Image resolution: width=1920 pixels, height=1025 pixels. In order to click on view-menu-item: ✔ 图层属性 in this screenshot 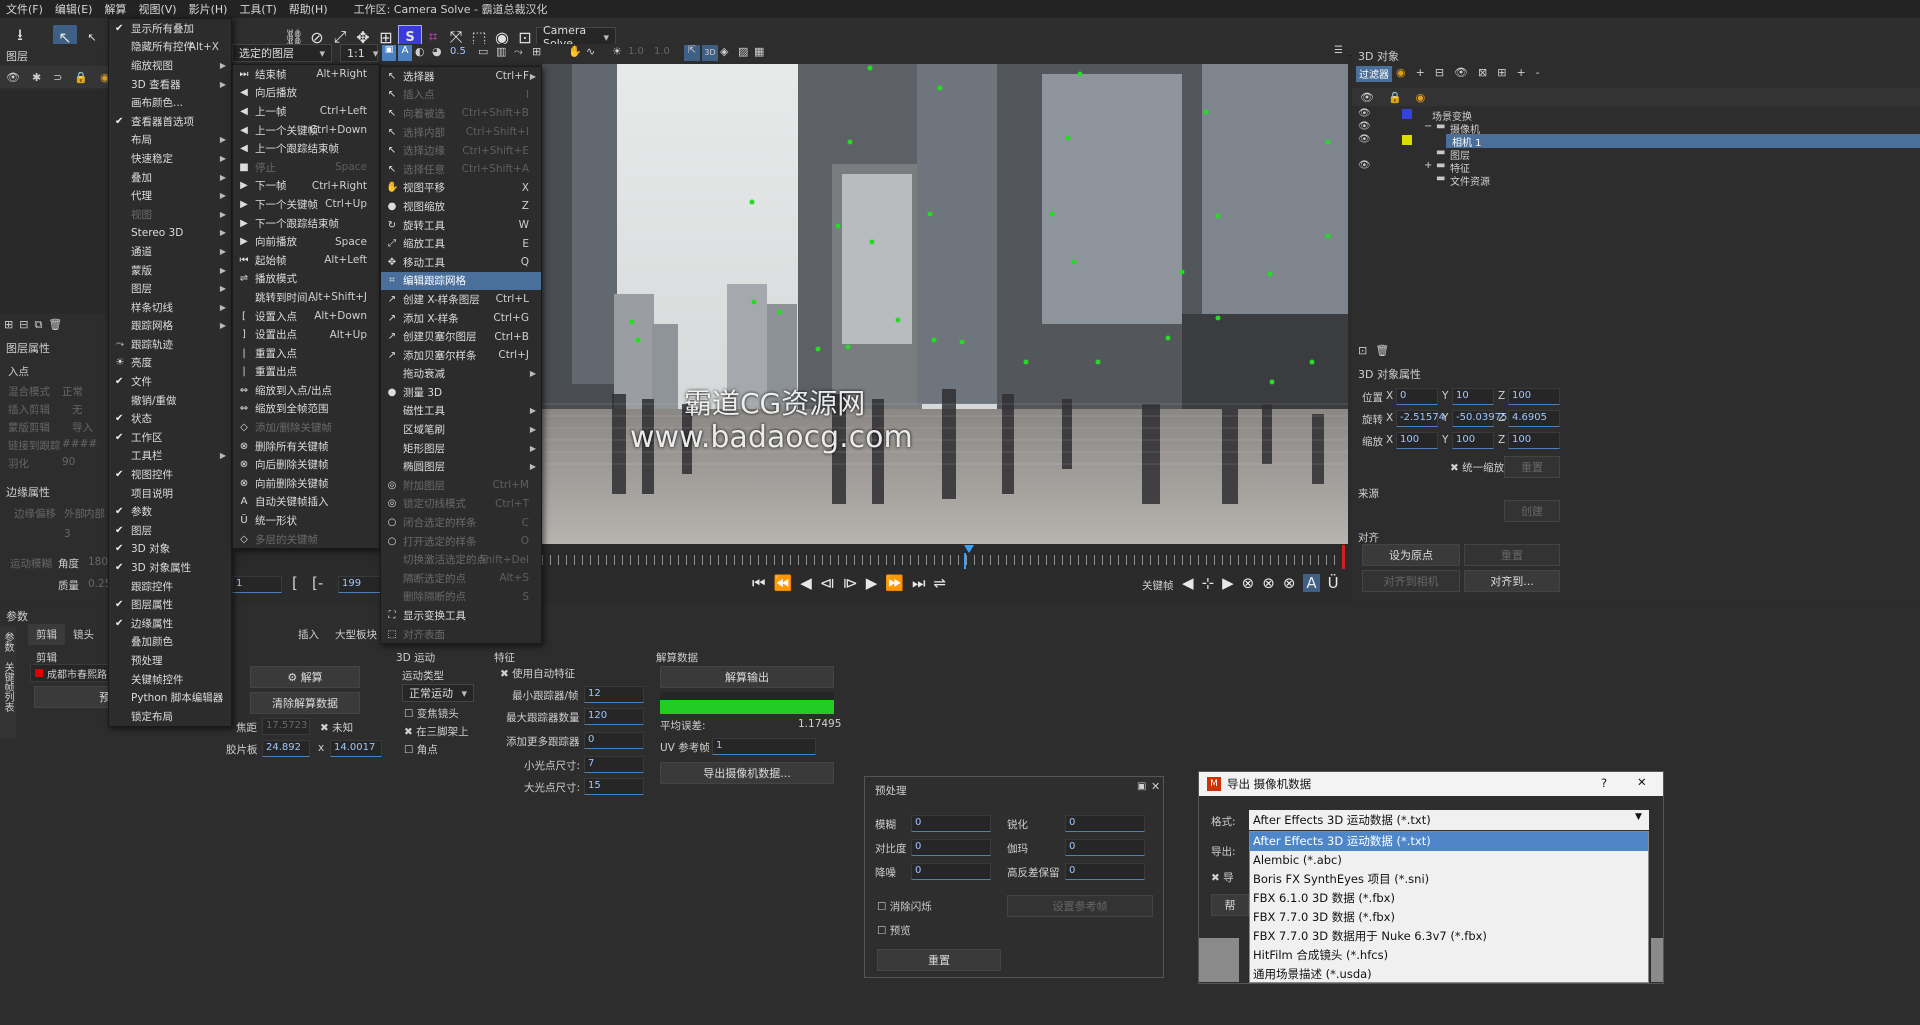, I will do `click(170, 604)`.